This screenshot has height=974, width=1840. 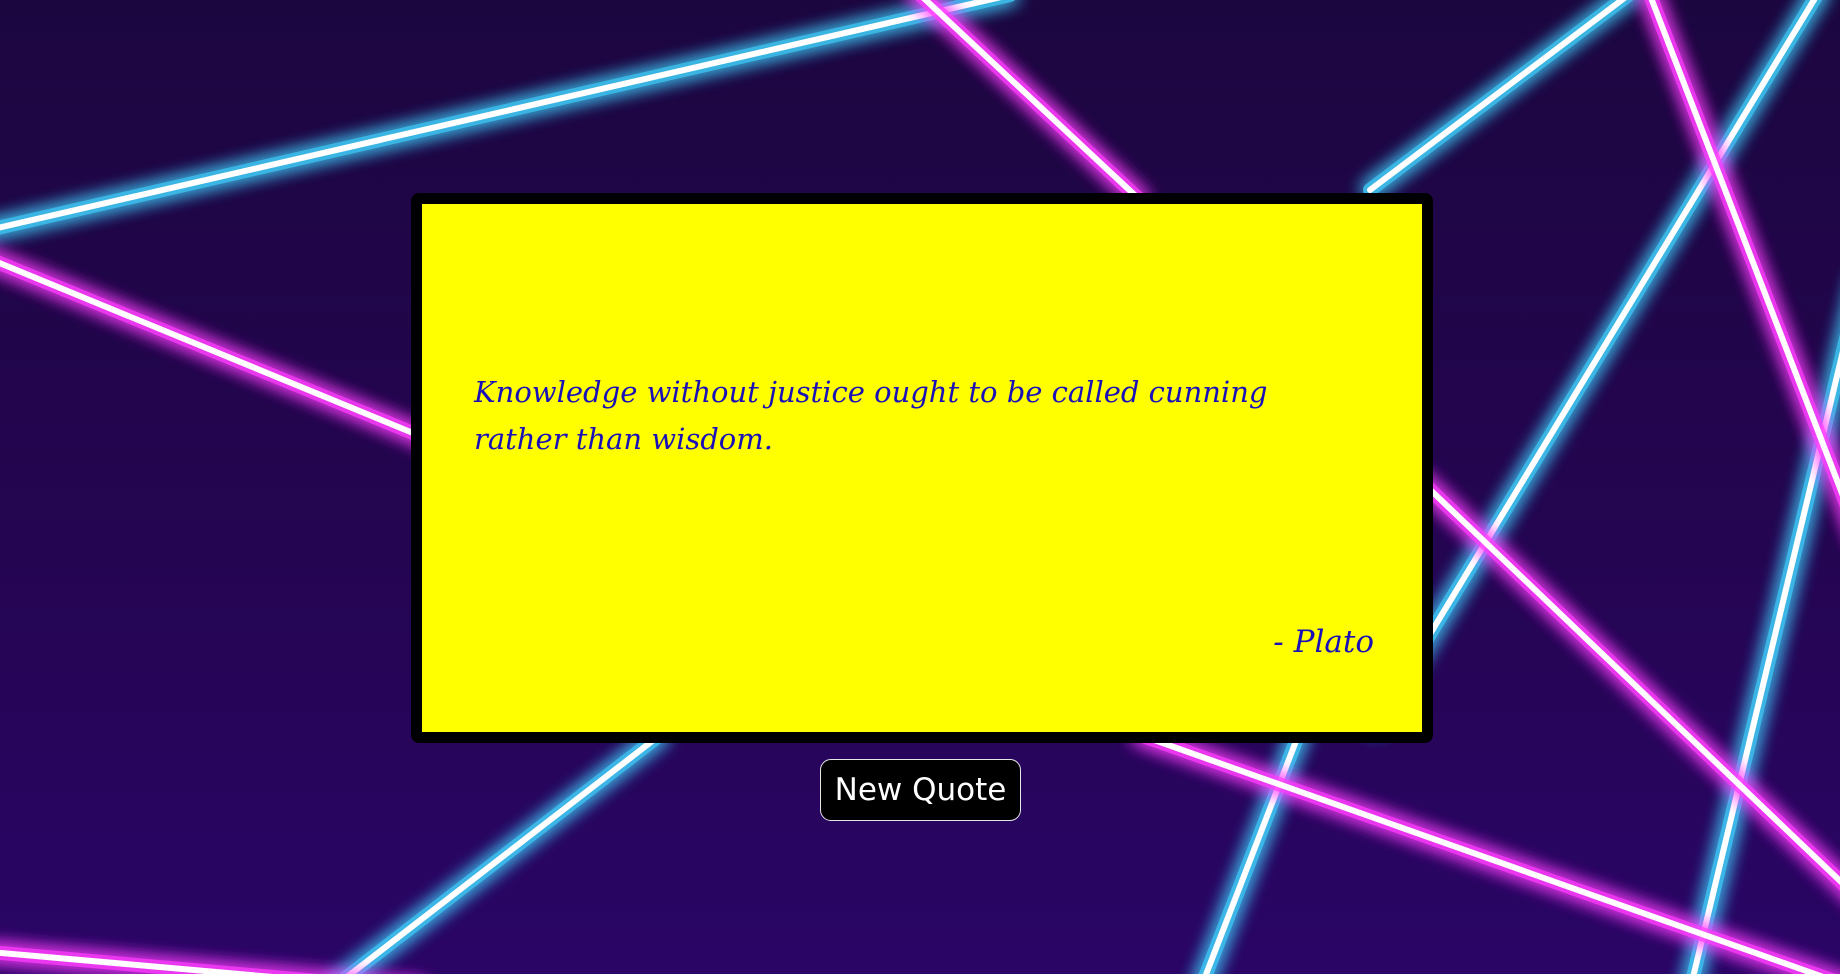 I want to click on new-quote-button: New Quote, so click(x=920, y=790).